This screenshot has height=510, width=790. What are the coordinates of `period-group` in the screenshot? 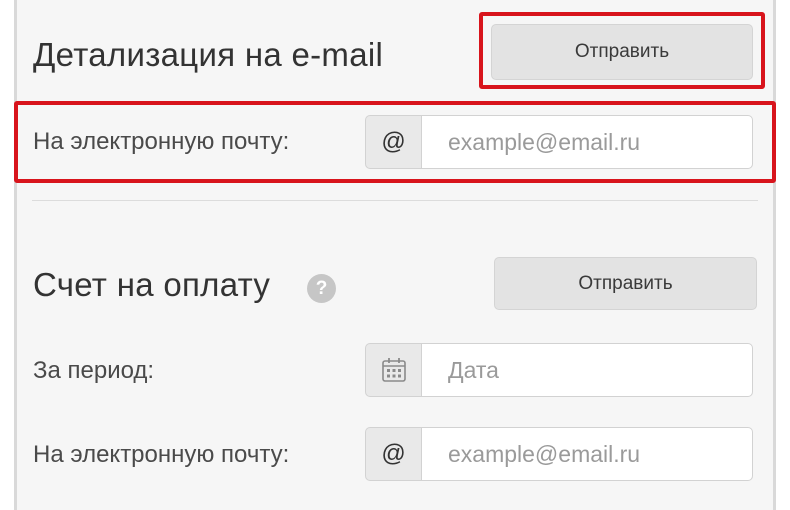 It's located at (559, 370).